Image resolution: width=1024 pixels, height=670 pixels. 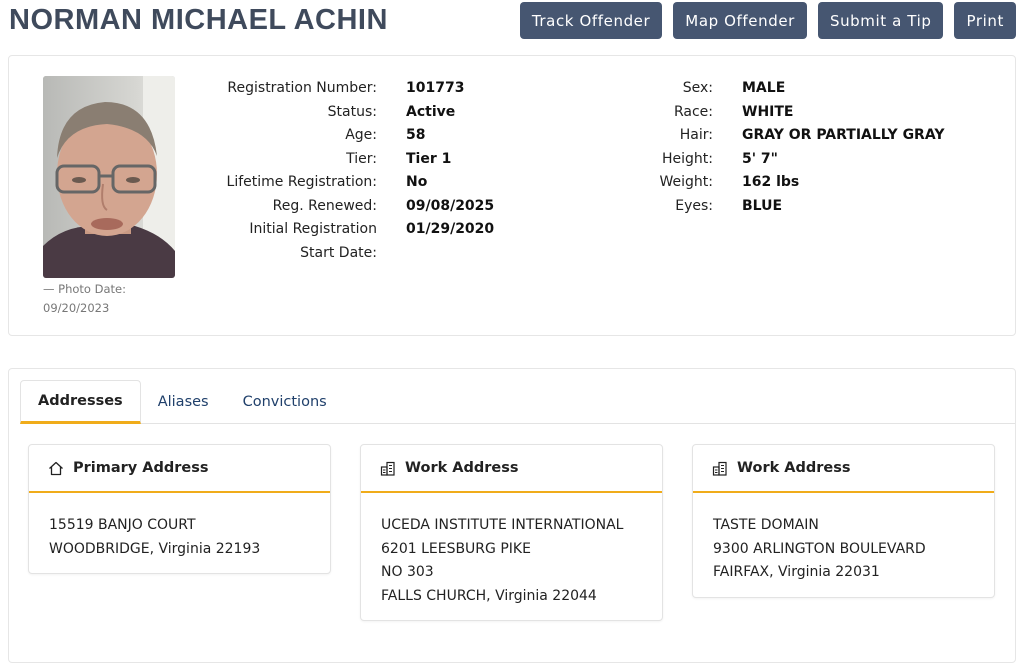 I want to click on address-line: 15519 BANJO COURT, so click(x=122, y=525).